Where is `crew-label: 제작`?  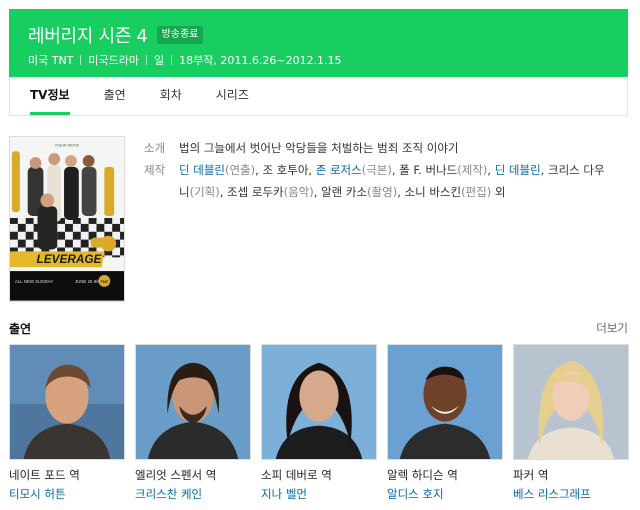 crew-label: 제작 is located at coordinates (155, 170).